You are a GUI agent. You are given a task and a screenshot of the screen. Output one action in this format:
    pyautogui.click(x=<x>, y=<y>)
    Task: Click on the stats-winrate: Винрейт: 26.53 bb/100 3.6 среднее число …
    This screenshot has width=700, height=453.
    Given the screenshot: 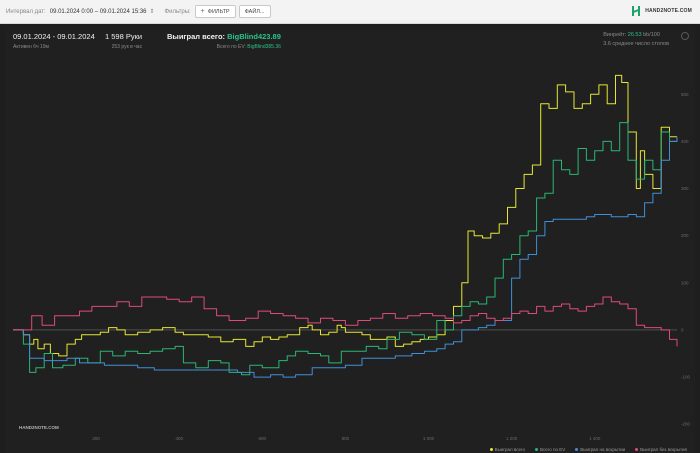 What is the action you would take?
    pyautogui.click(x=636, y=39)
    